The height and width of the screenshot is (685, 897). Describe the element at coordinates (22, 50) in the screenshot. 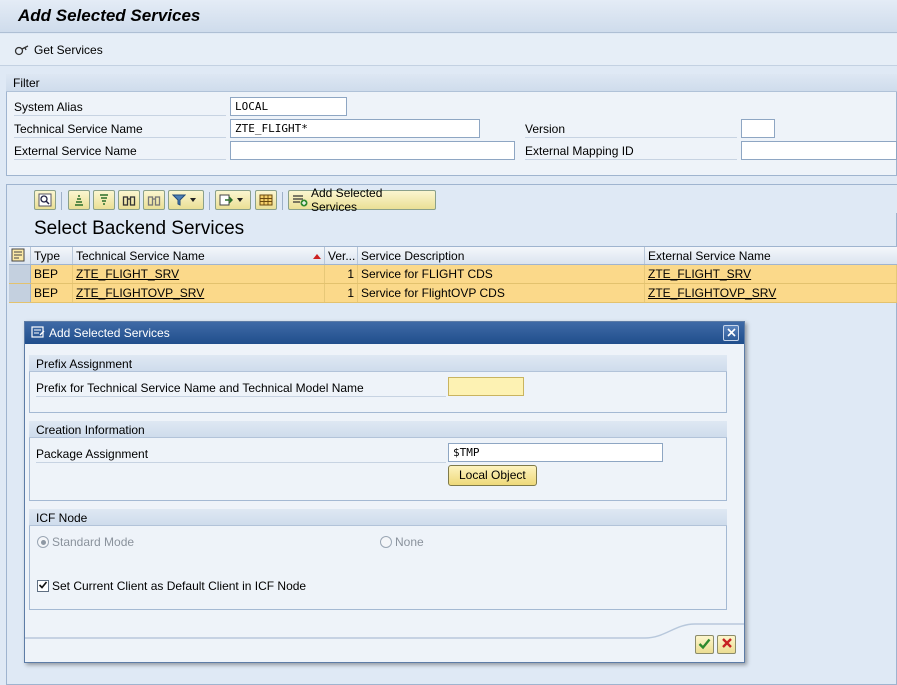

I see `get-services-icon` at that location.